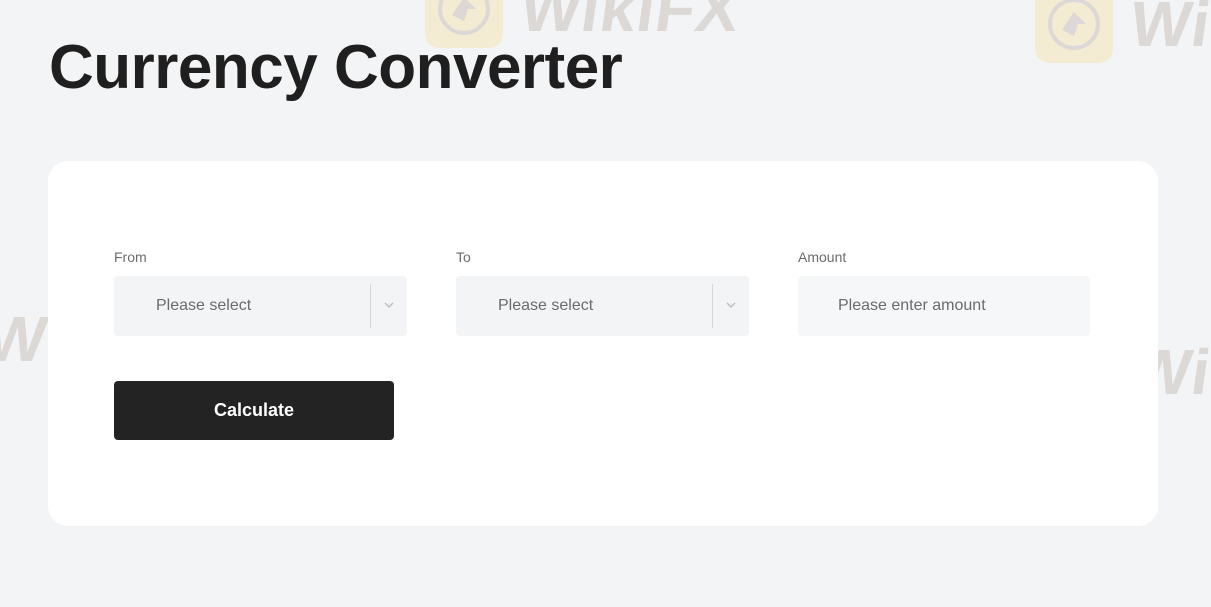 The height and width of the screenshot is (607, 1211). Describe the element at coordinates (1123, 31) in the screenshot. I see `watermark-top-right: WikiFX` at that location.